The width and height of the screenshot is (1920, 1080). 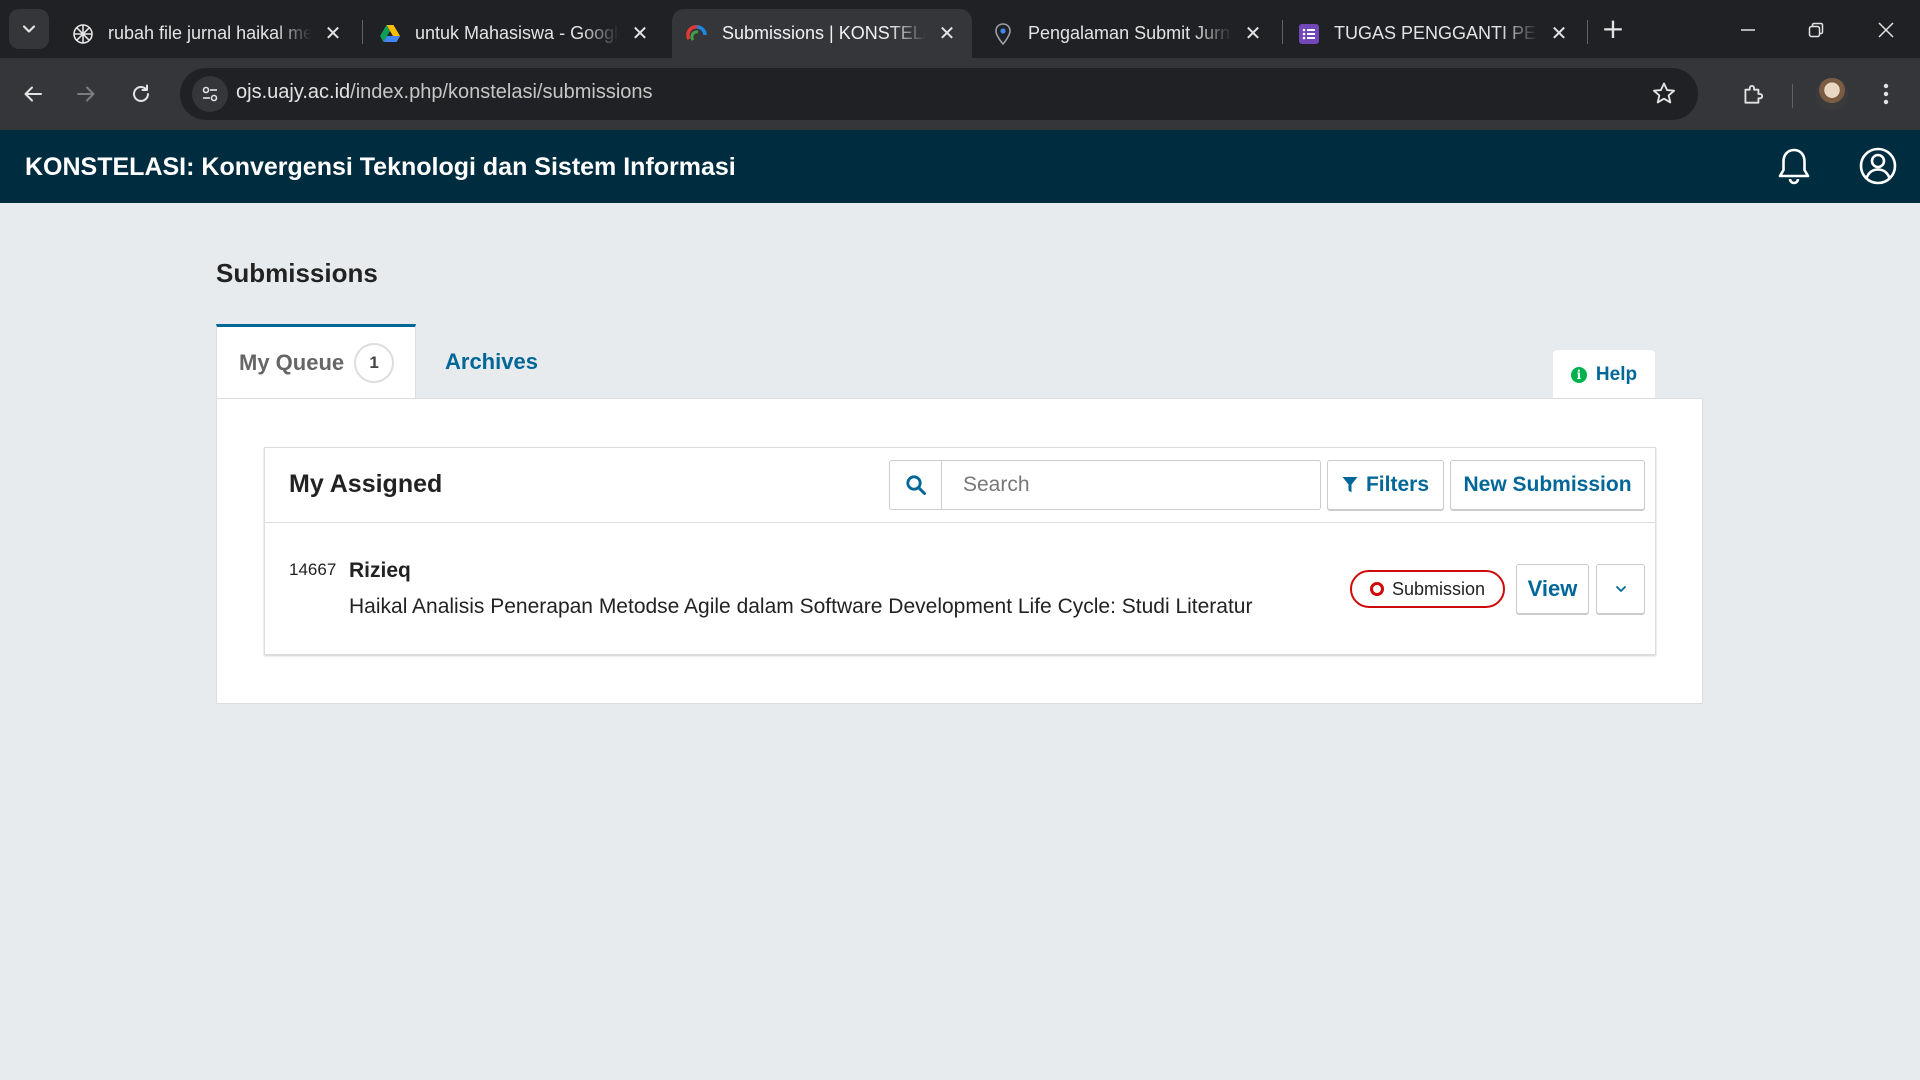 I want to click on status-badge: Submission, so click(x=1427, y=589).